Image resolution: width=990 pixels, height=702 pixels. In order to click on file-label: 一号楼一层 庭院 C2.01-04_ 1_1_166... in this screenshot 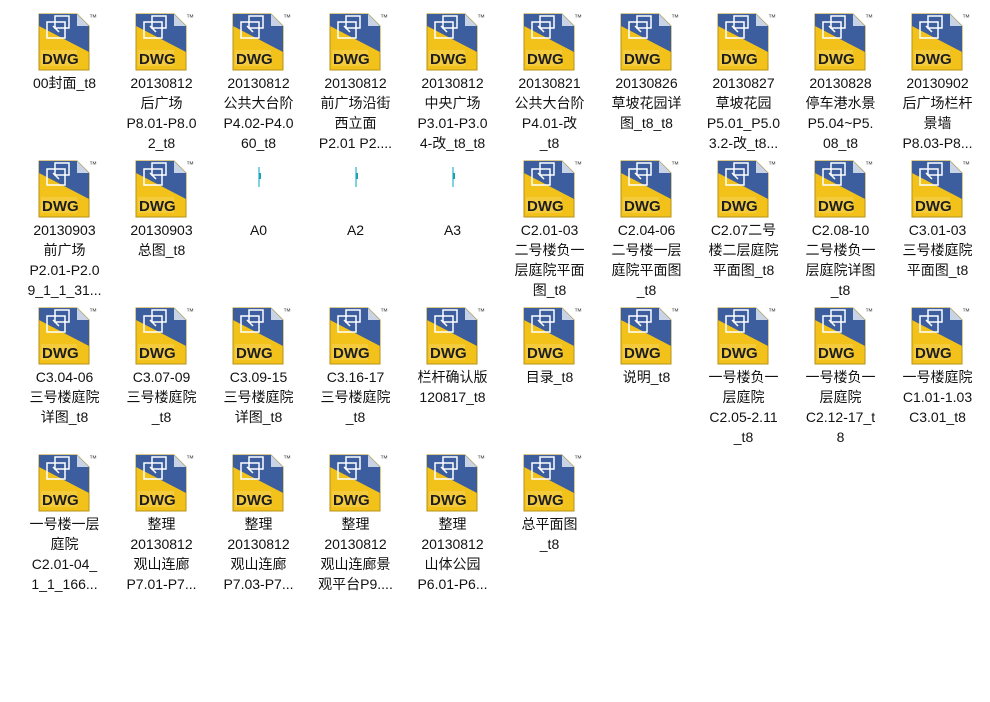, I will do `click(64, 554)`.